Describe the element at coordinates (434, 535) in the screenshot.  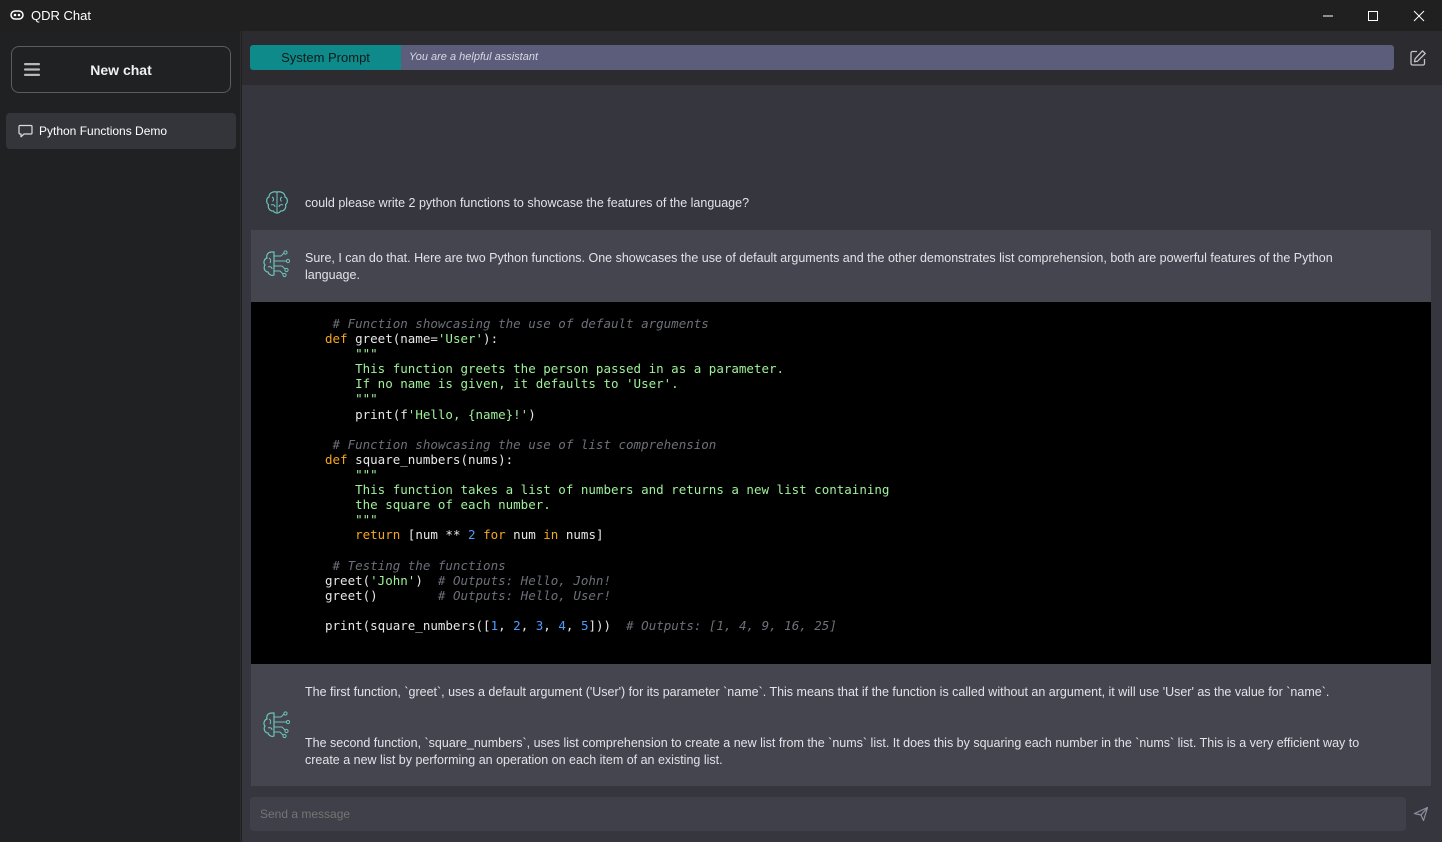
I see `code-token: [num **` at that location.